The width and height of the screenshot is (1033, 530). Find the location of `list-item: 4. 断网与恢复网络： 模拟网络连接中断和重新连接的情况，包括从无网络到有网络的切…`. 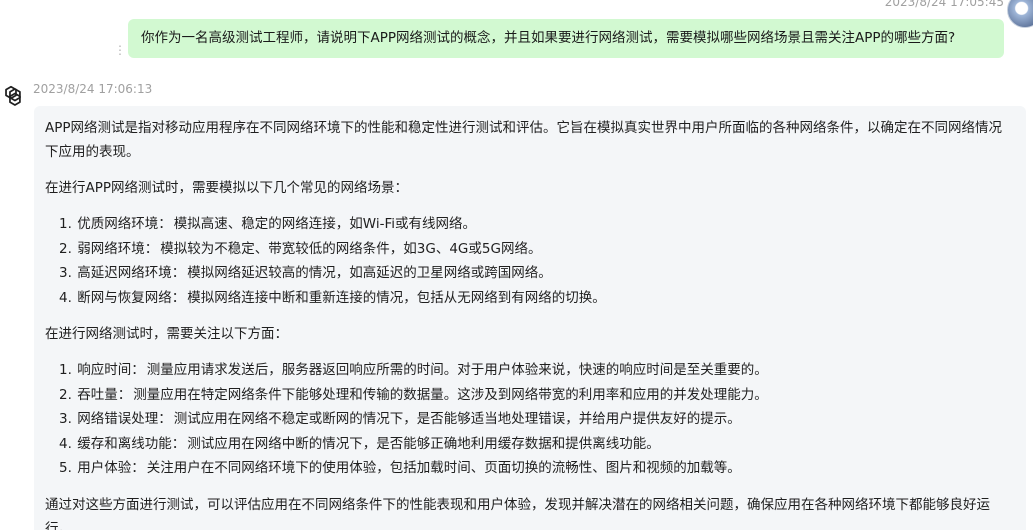

list-item: 4. 断网与恢复网络： 模拟网络连接中断和重新连接的情况，包括从无网络到有网络的切… is located at coordinates (332, 297).